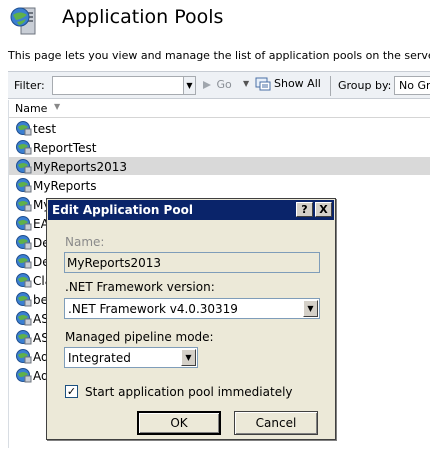 This screenshot has width=430, height=453. Describe the element at coordinates (23, 21) in the screenshot. I see `application-pools-icon` at that location.